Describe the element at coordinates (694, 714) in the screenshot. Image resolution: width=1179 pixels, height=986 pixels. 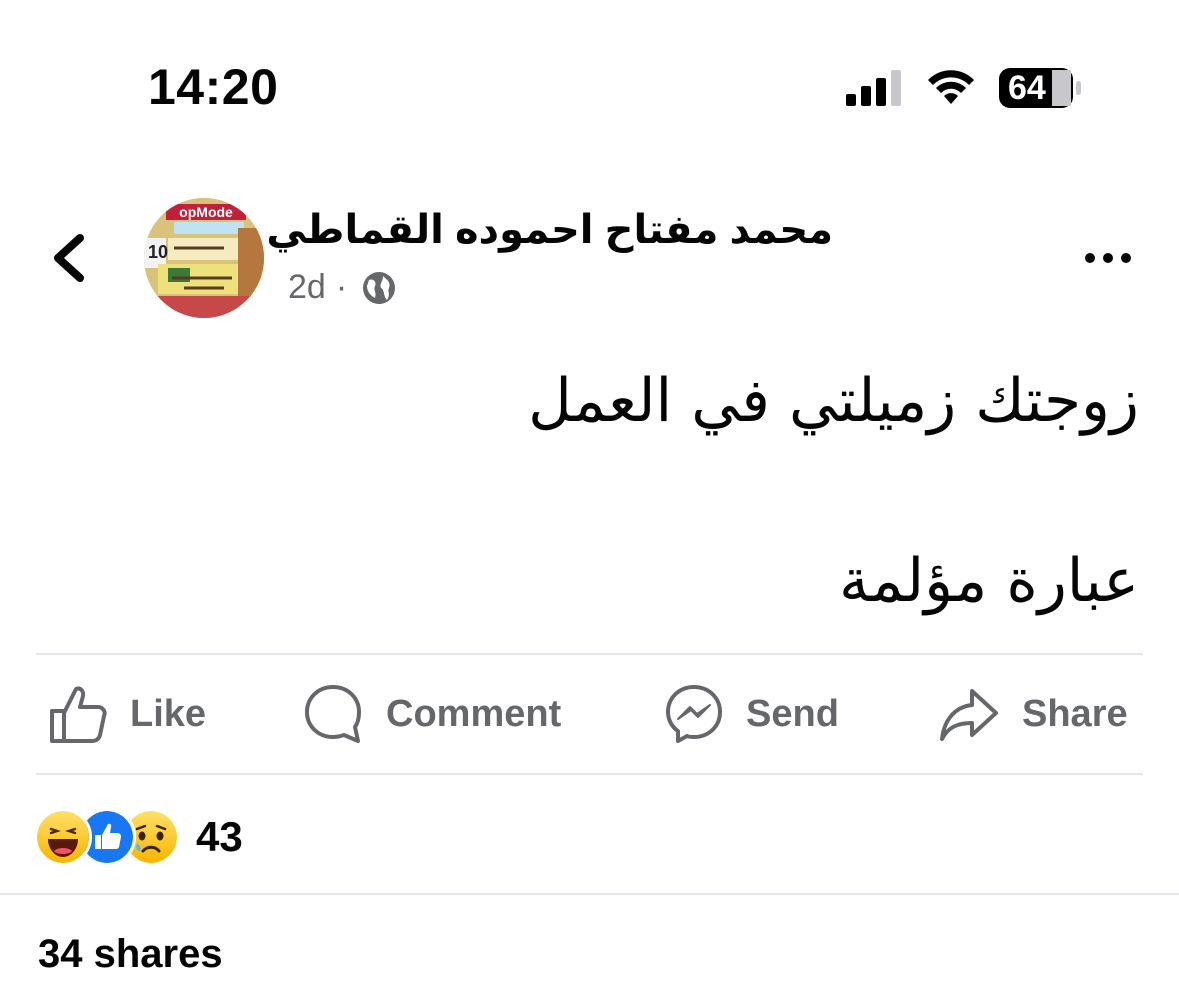
I see `messenger-icon` at that location.